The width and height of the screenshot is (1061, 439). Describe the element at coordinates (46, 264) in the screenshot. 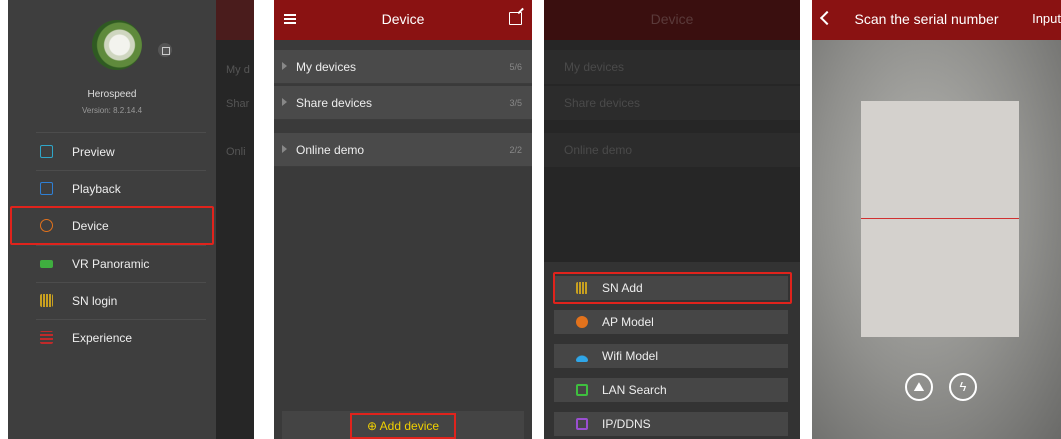

I see `vr-360-icon` at that location.